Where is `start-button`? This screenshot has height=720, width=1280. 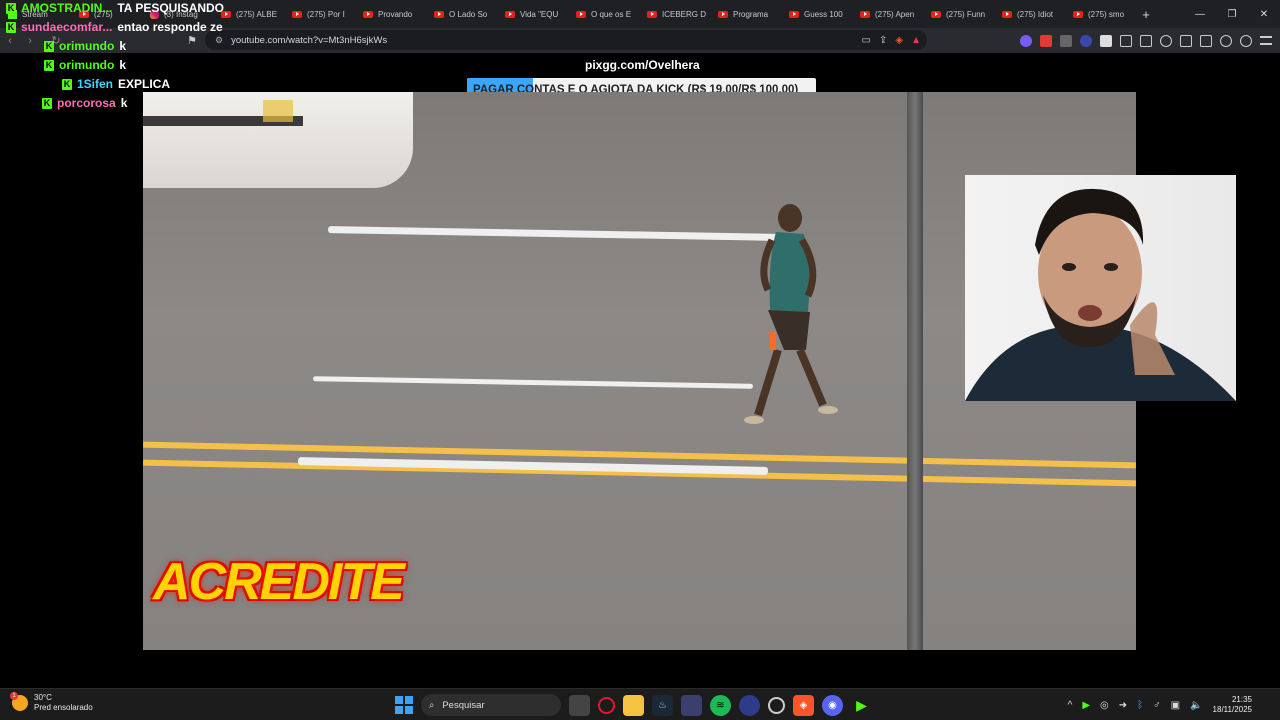
start-button is located at coordinates (404, 705).